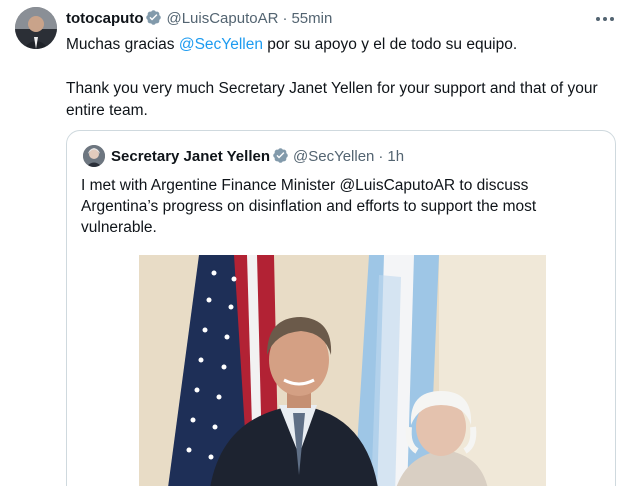 This screenshot has width=640, height=486. Describe the element at coordinates (395, 156) in the screenshot. I see `quoted-tweet-timestamp: 1h` at that location.